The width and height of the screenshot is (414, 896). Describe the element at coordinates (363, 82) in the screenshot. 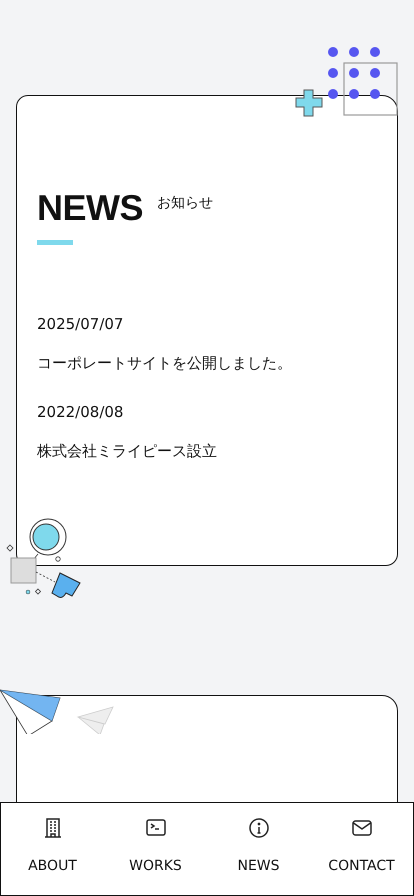

I see `dot-grid-drawing` at that location.